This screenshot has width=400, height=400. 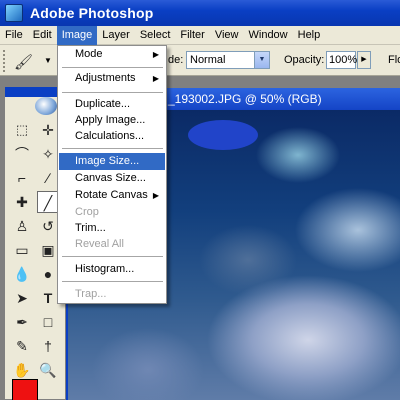 What do you see at coordinates (48, 226) in the screenshot?
I see `history-brush-icon: ↺` at bounding box center [48, 226].